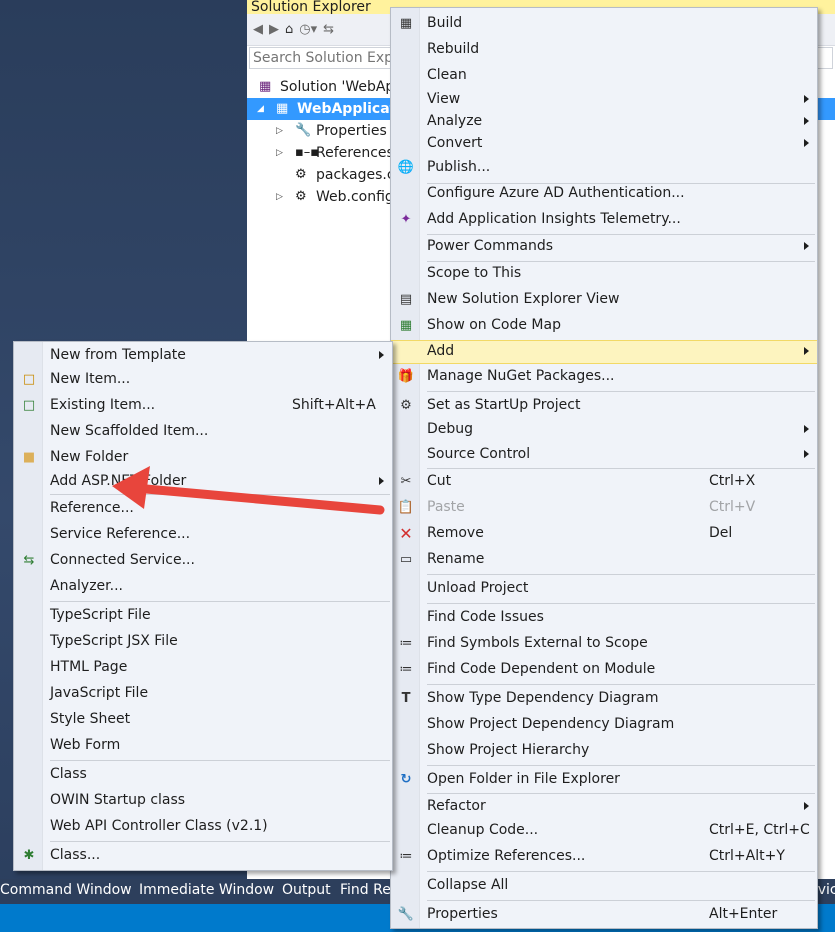 The height and width of the screenshot is (932, 835). I want to click on add-item-add-aspnet-folder: Add ASP.NET Folder, so click(203, 482).